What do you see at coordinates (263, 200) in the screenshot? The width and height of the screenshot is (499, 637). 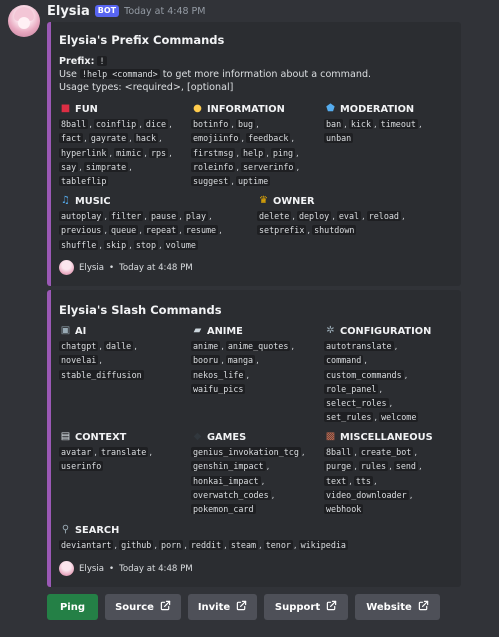 I see `crown-icon: ♛` at bounding box center [263, 200].